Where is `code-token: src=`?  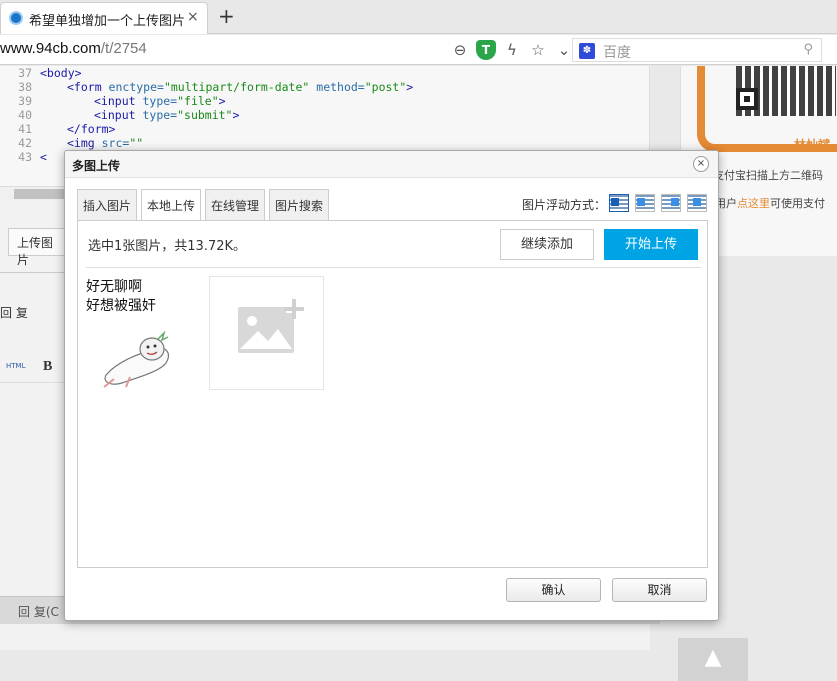
code-token: src= is located at coordinates (115, 143).